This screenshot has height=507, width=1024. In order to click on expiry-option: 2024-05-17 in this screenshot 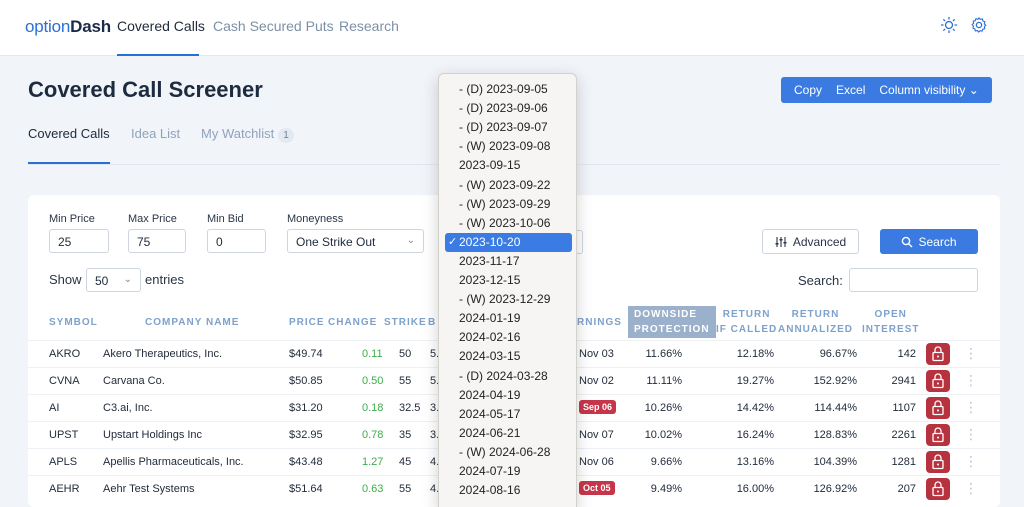, I will do `click(508, 414)`.